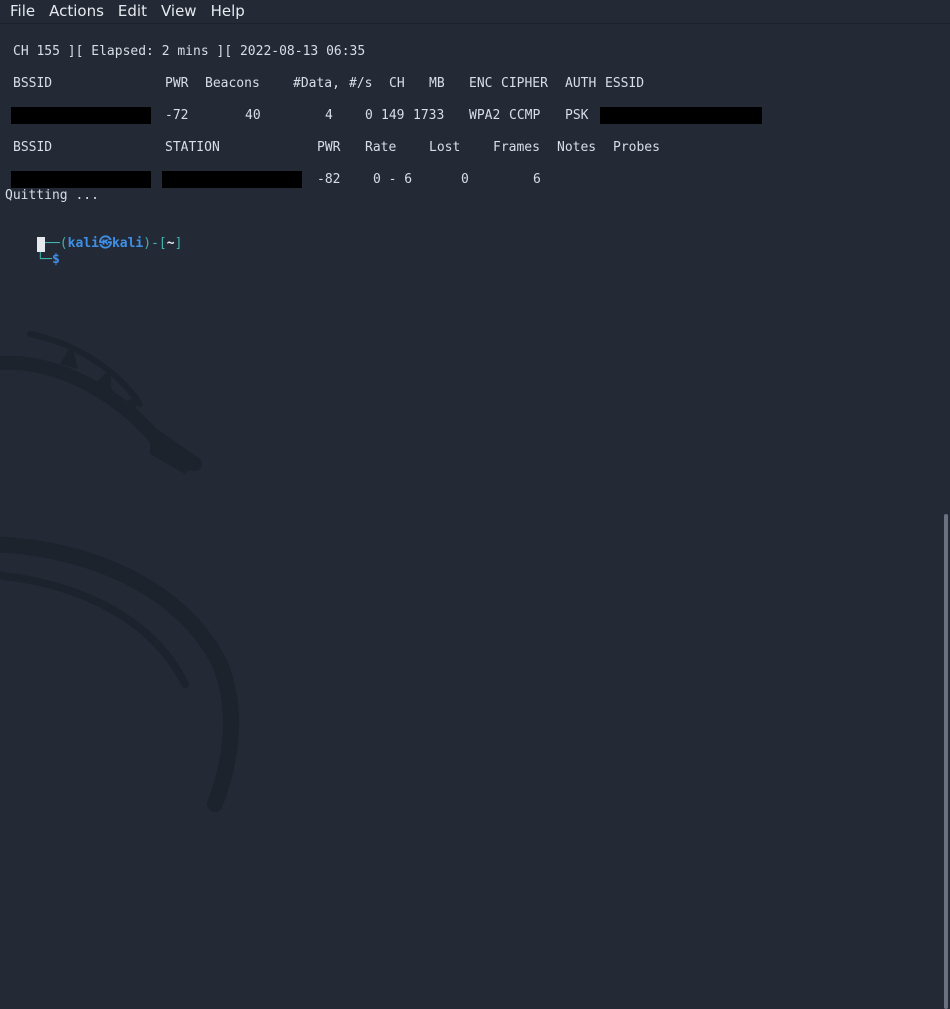 This screenshot has width=950, height=1009. What do you see at coordinates (437, 83) in the screenshot?
I see `ap-header-mb: MB` at bounding box center [437, 83].